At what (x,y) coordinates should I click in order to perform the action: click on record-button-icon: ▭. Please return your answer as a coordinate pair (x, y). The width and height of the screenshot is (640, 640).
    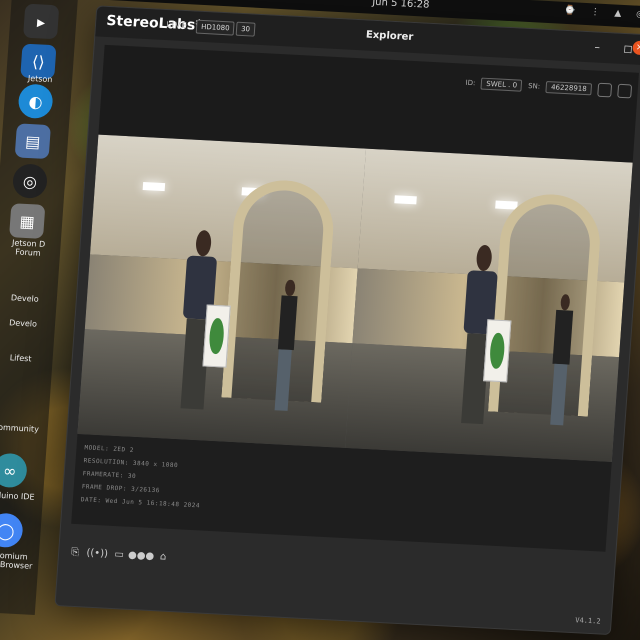
    Looking at the image, I should click on (119, 554).